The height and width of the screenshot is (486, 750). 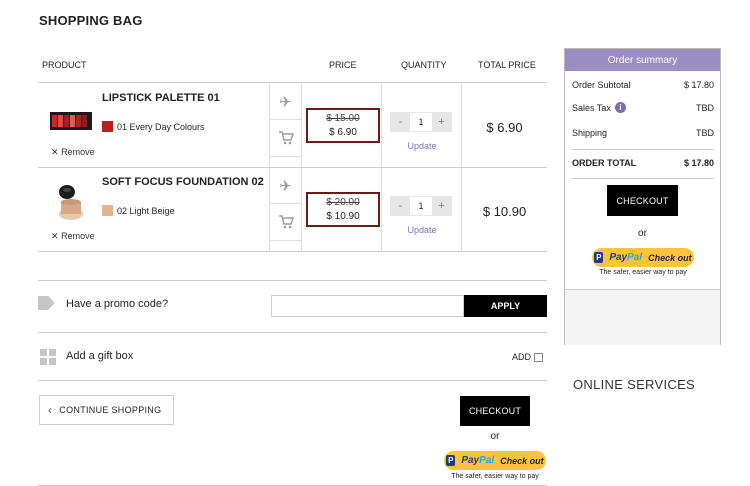 What do you see at coordinates (634, 384) in the screenshot?
I see `online-services-heading: ONLINE SERVICES` at bounding box center [634, 384].